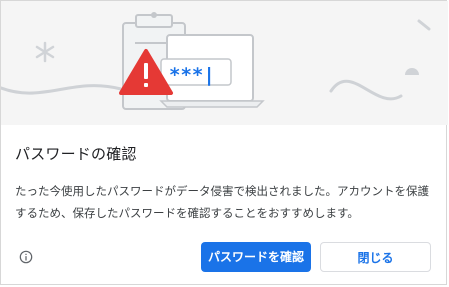 Image resolution: width=449 pixels, height=287 pixels. I want to click on asterisk-icon, so click(45, 52).